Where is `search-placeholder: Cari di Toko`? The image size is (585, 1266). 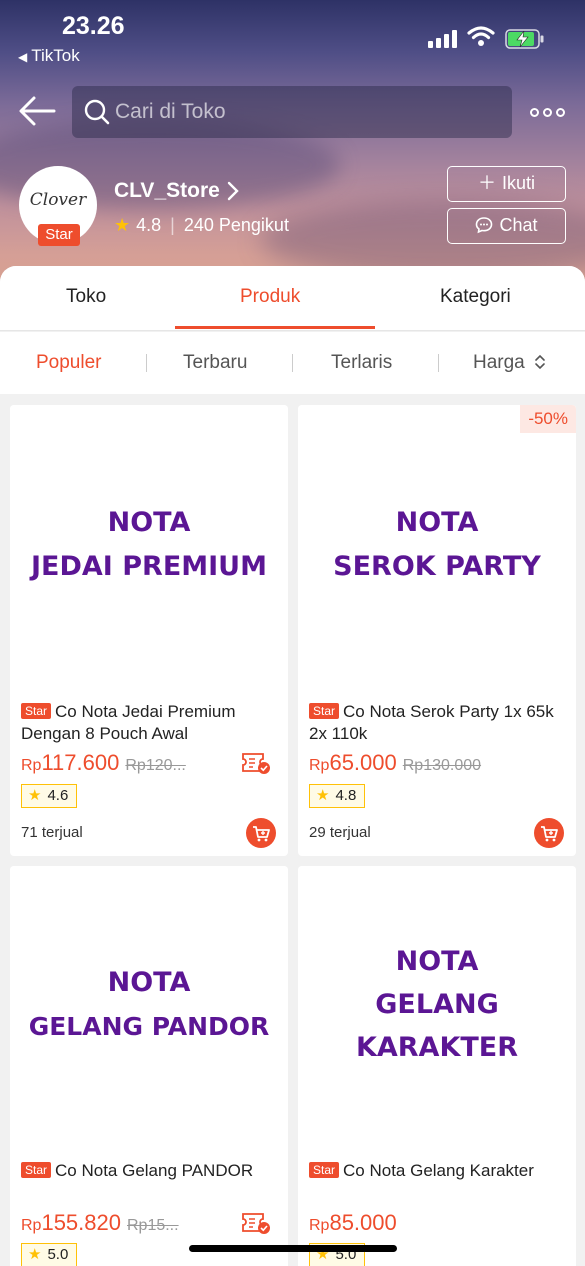
search-placeholder: Cari di Toko is located at coordinates (170, 111).